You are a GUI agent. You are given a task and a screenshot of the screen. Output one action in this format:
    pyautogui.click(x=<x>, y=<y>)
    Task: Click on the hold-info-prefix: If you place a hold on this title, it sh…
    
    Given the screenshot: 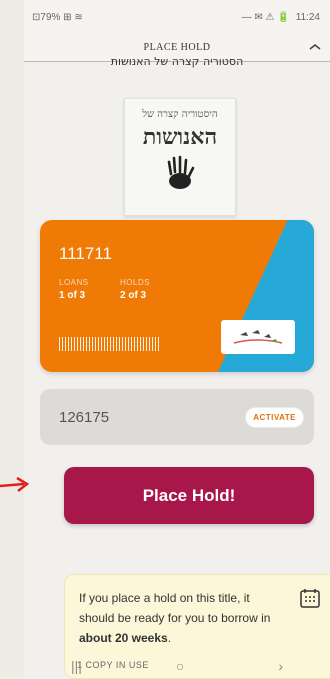 What is the action you would take?
    pyautogui.click(x=175, y=608)
    